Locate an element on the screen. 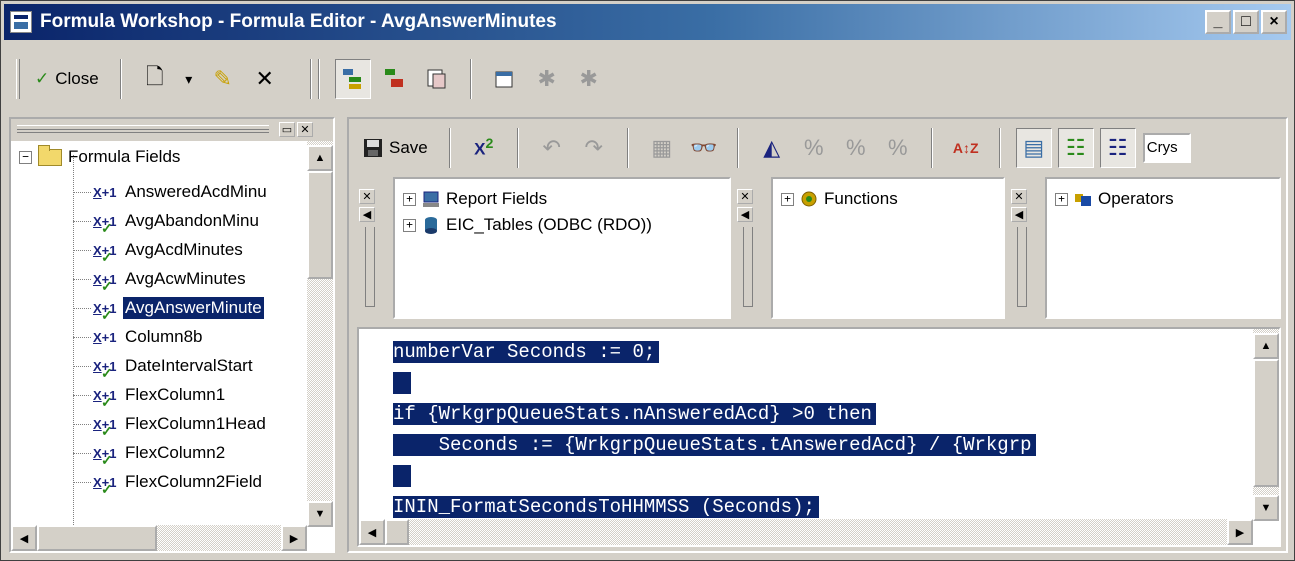 The width and height of the screenshot is (1295, 561). close-button: ✓ Close is located at coordinates (67, 79).